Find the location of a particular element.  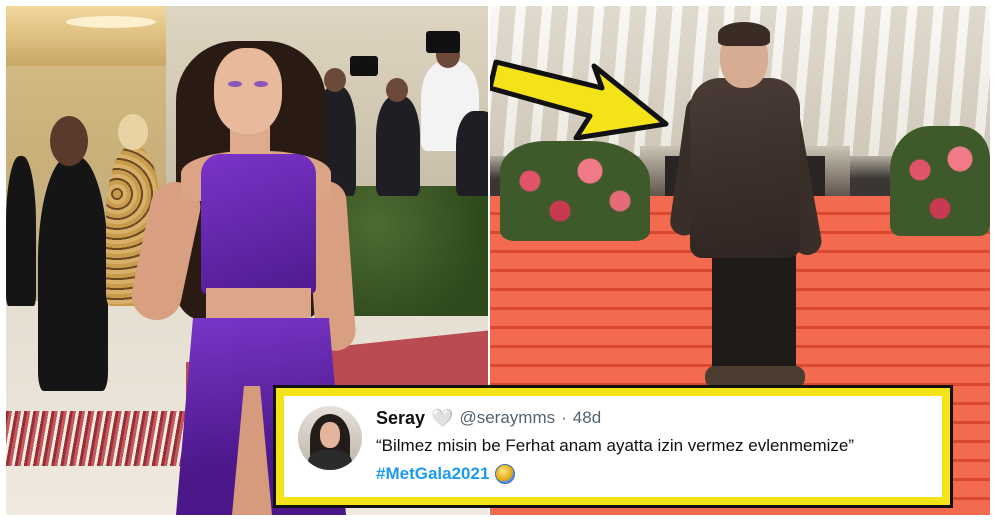

guest is located at coordinates (21, 231).